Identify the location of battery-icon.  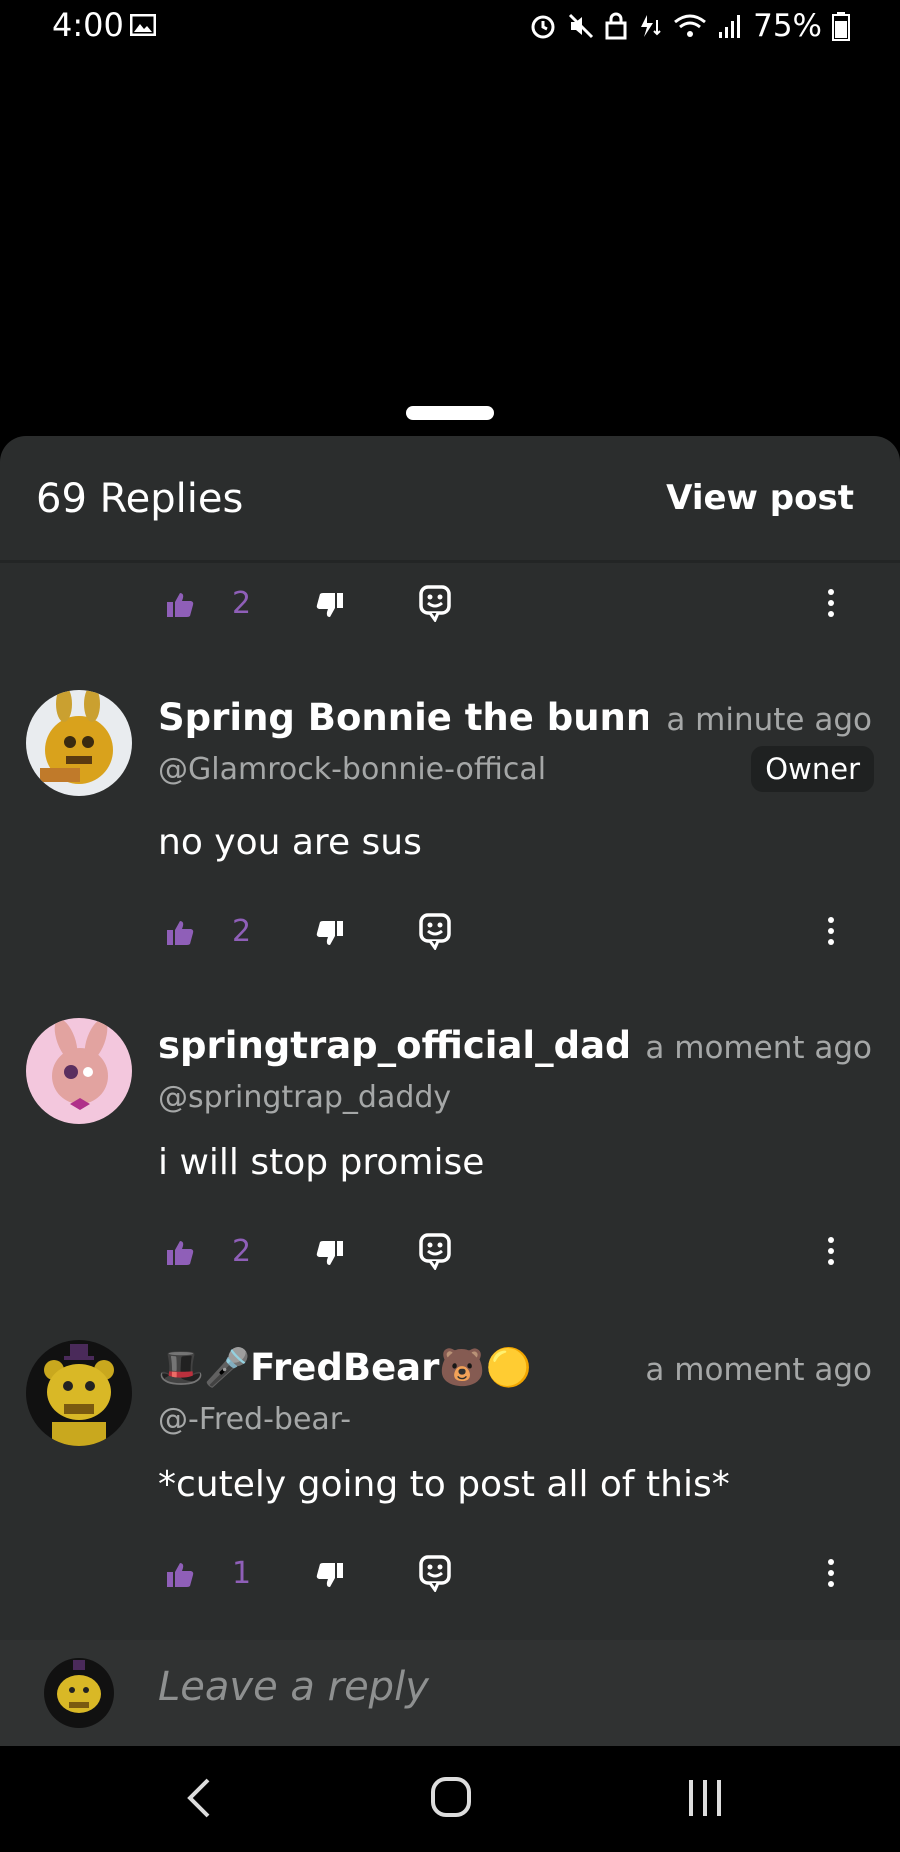
(841, 26).